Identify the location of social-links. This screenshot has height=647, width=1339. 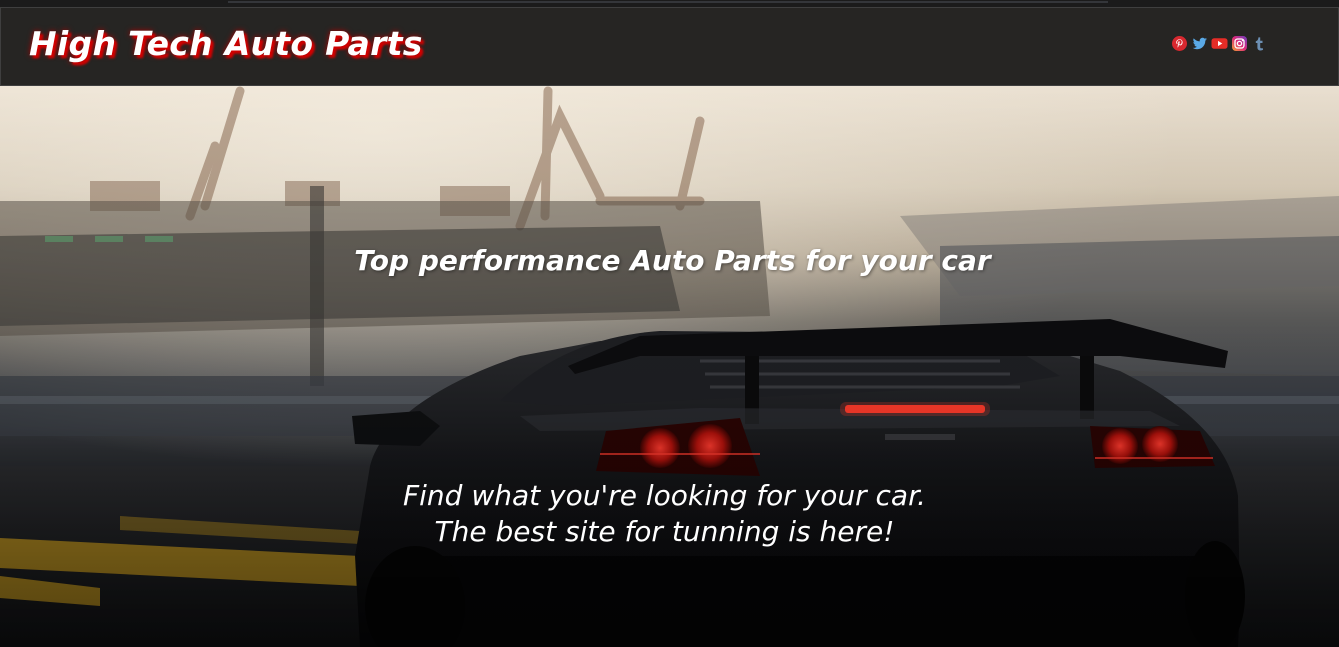
(1219, 43).